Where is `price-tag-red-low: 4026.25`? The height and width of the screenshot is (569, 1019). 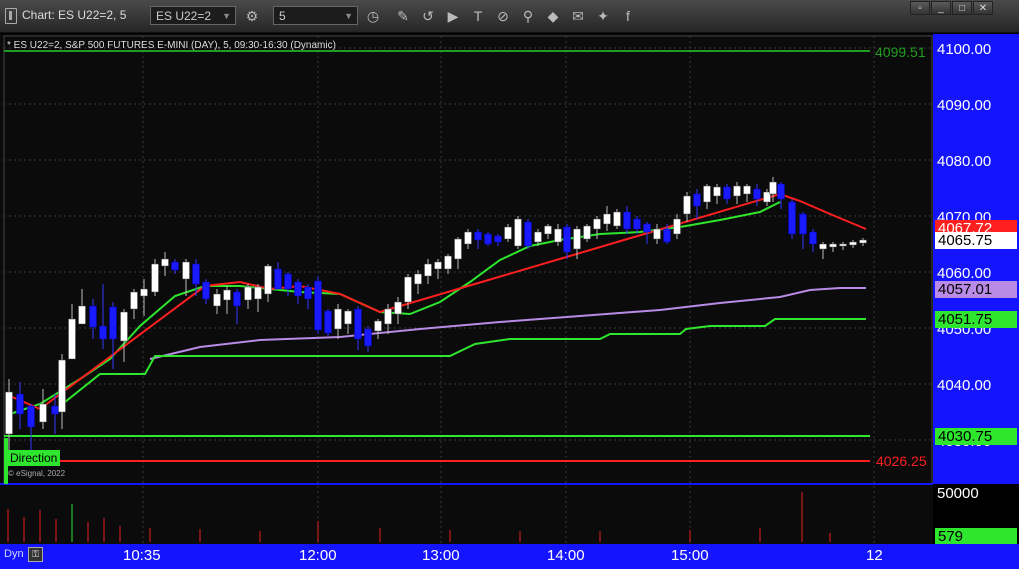 price-tag-red-low: 4026.25 is located at coordinates (901, 461).